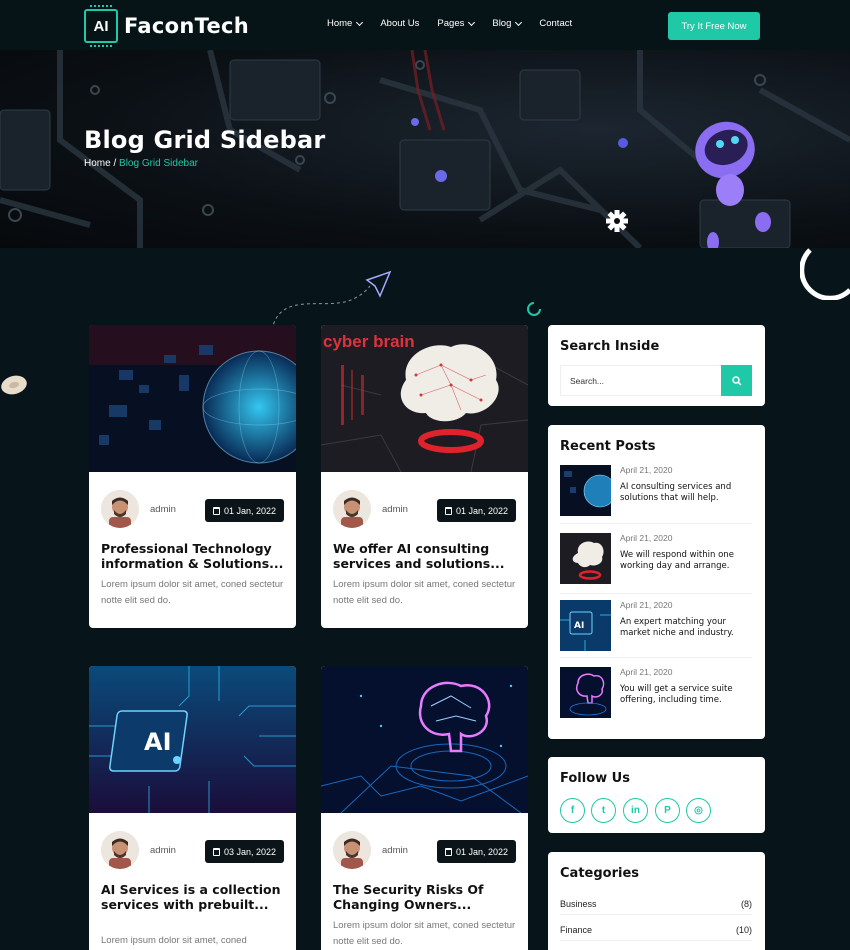 This screenshot has height=950, width=850. I want to click on category-count: (8), so click(746, 903).